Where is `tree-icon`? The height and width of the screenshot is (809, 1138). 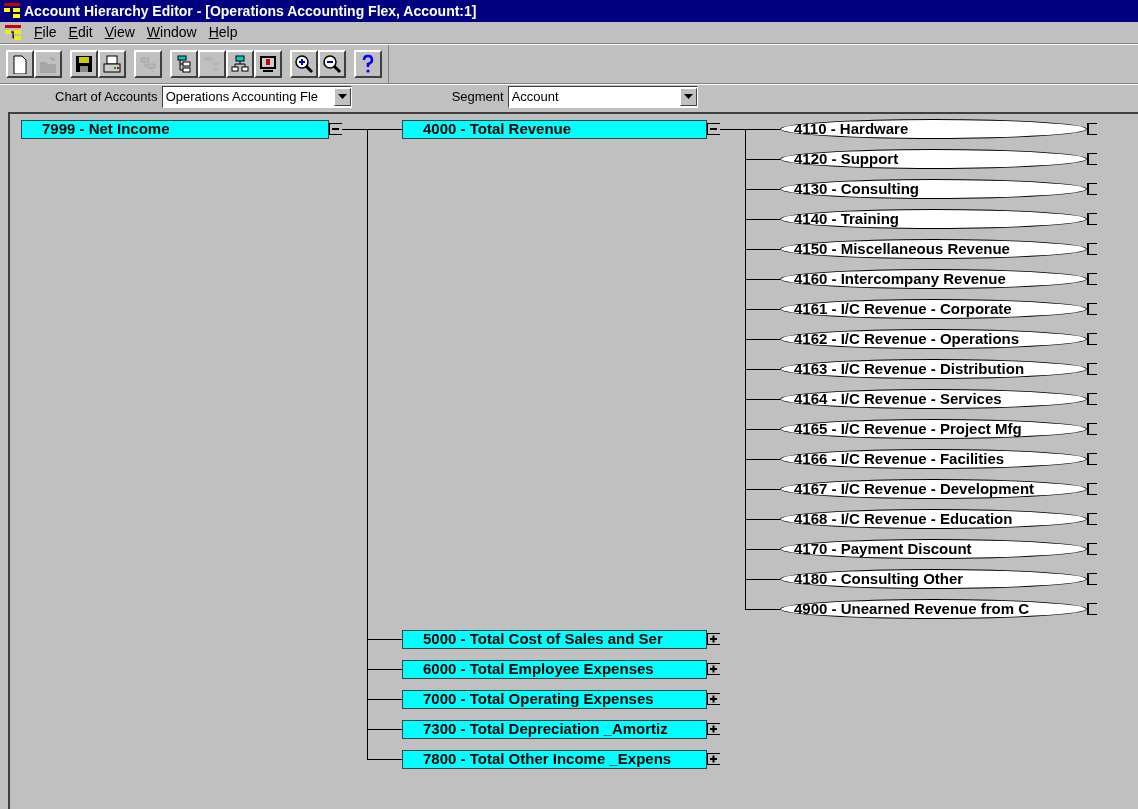
tree-icon is located at coordinates (184, 64).